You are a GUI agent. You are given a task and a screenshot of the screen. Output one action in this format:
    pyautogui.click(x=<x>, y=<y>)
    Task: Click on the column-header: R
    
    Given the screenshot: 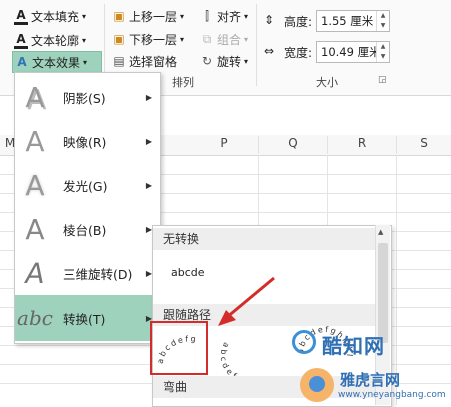 What is the action you would take?
    pyautogui.click(x=362, y=145)
    